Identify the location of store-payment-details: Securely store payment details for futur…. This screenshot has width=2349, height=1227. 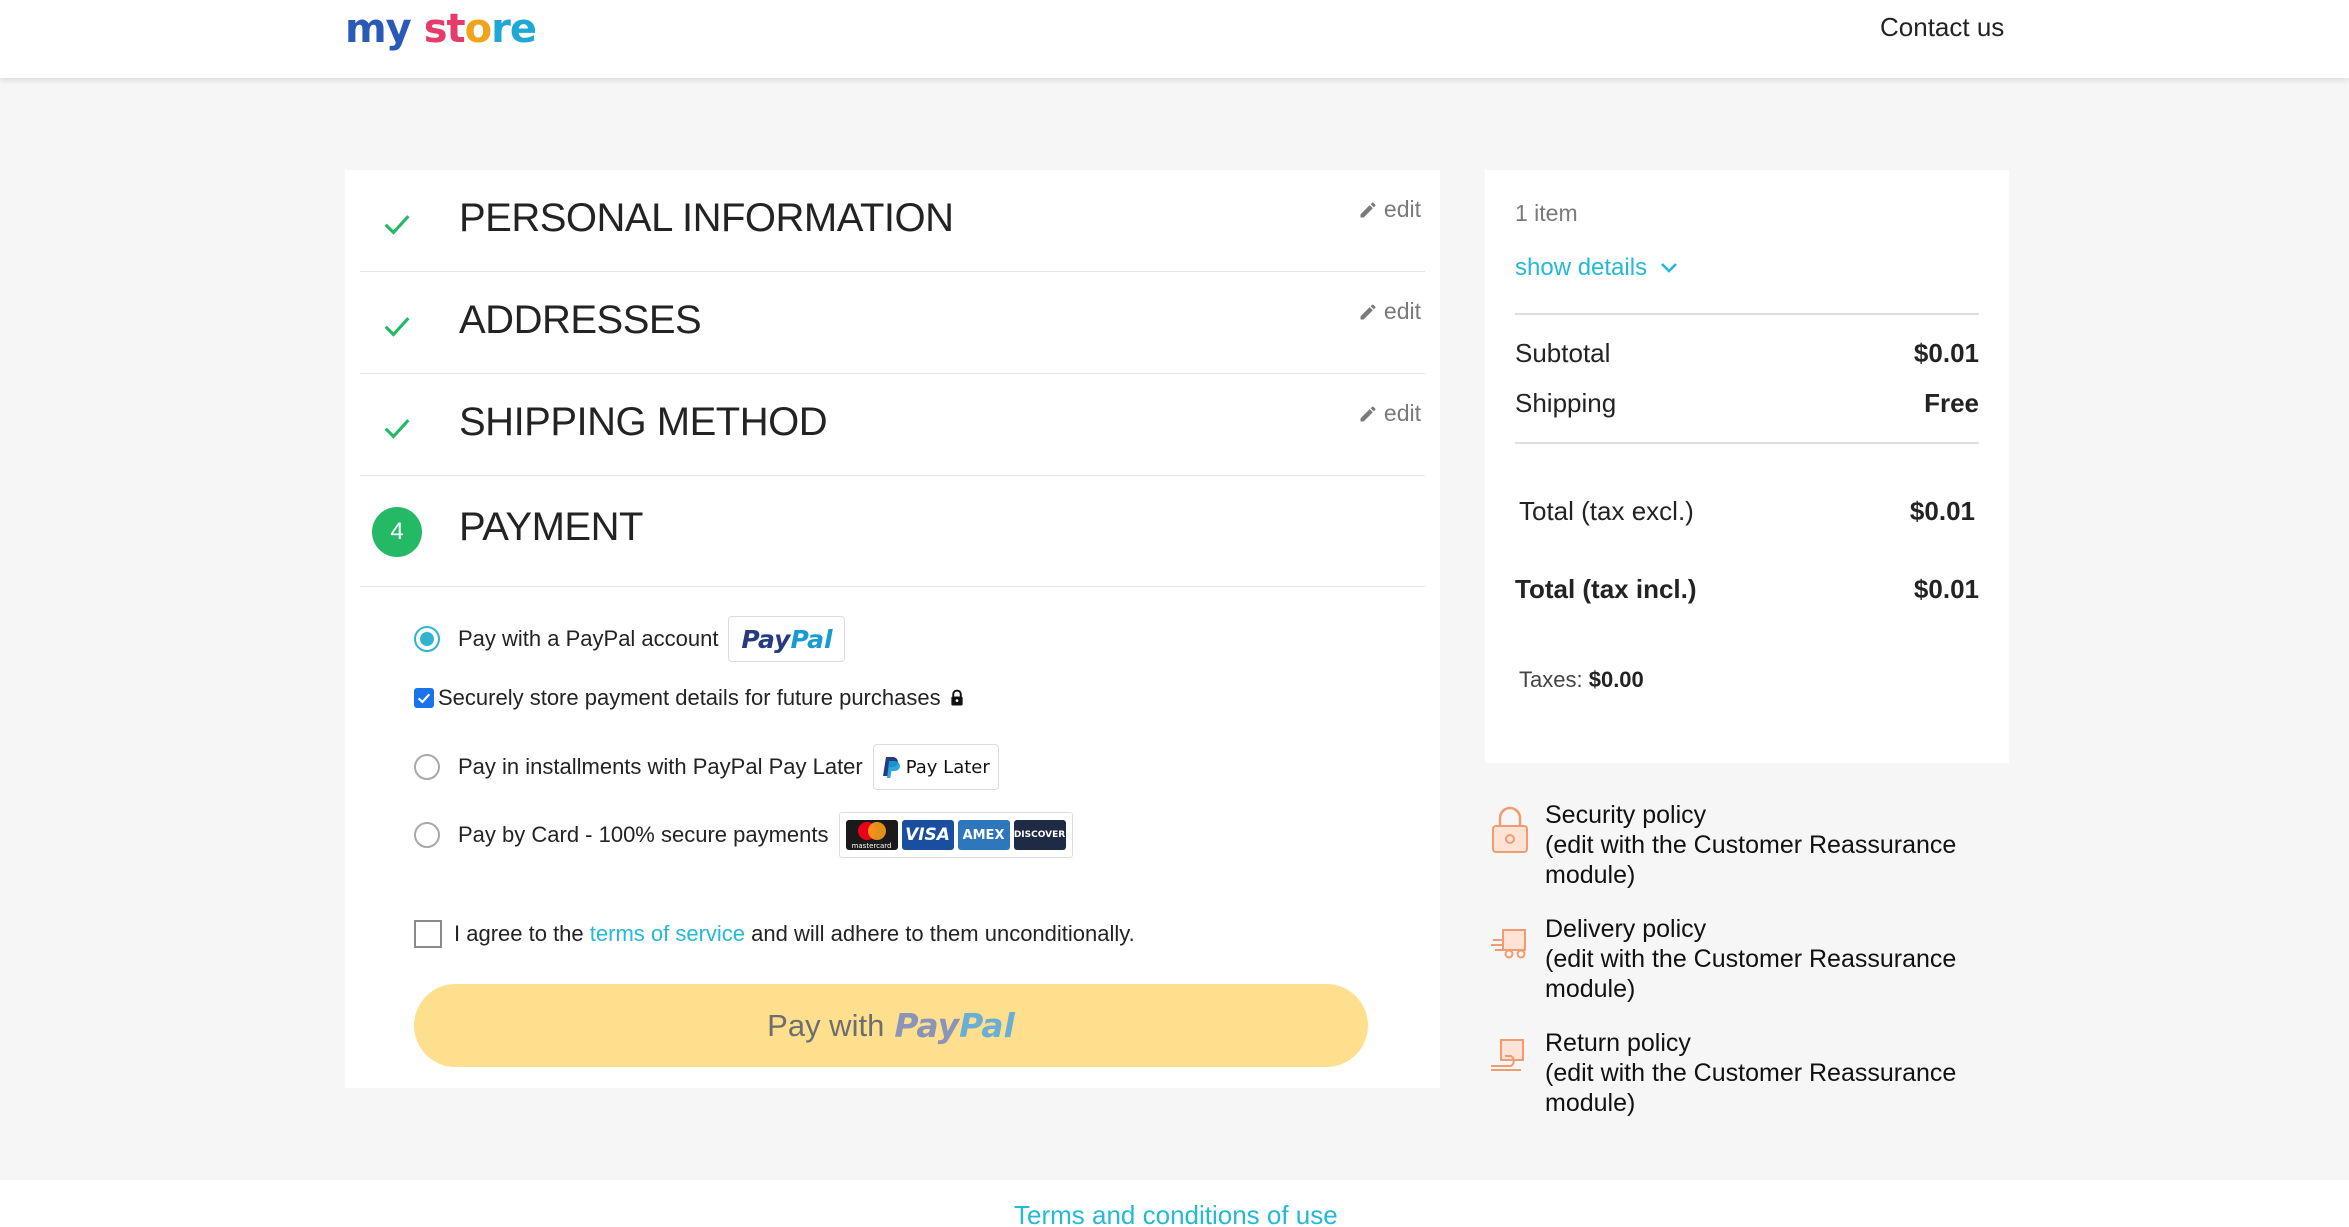
(690, 698).